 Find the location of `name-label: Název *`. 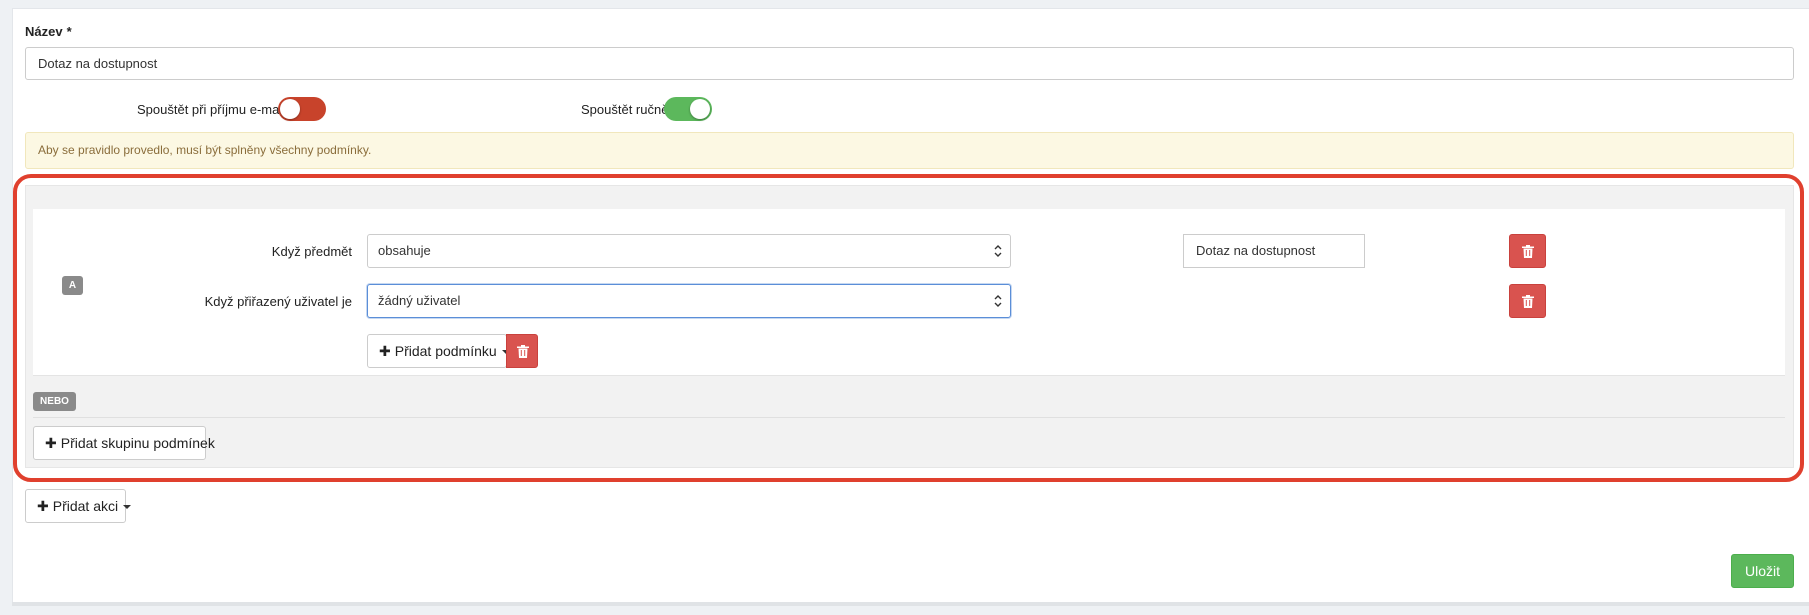

name-label: Název * is located at coordinates (48, 31).